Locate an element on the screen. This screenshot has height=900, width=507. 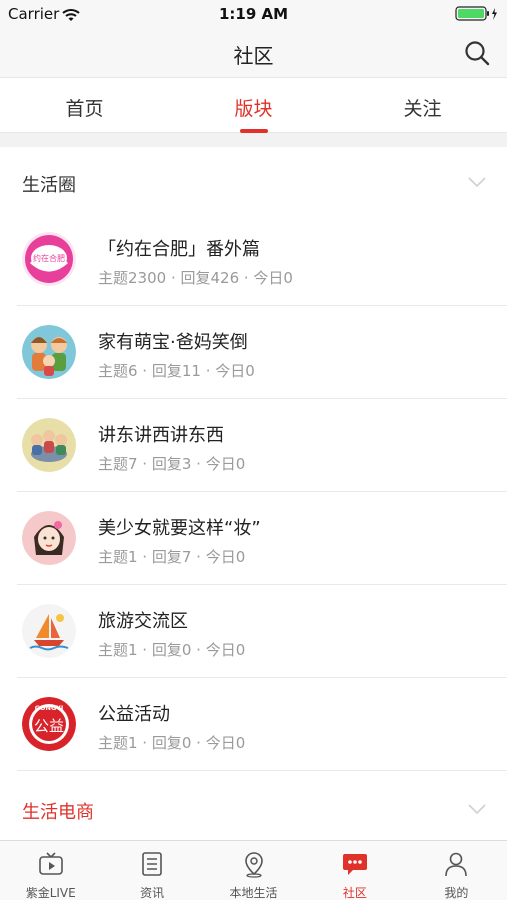
search-icon is located at coordinates (477, 53).